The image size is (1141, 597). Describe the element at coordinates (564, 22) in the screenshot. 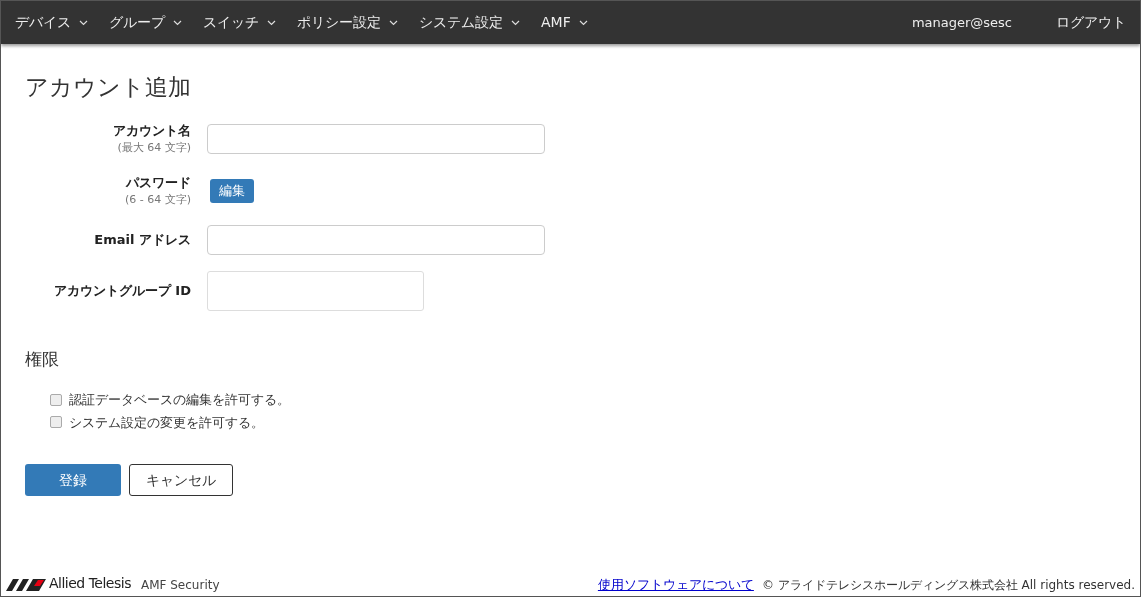

I see `nav-menu: AMF` at that location.